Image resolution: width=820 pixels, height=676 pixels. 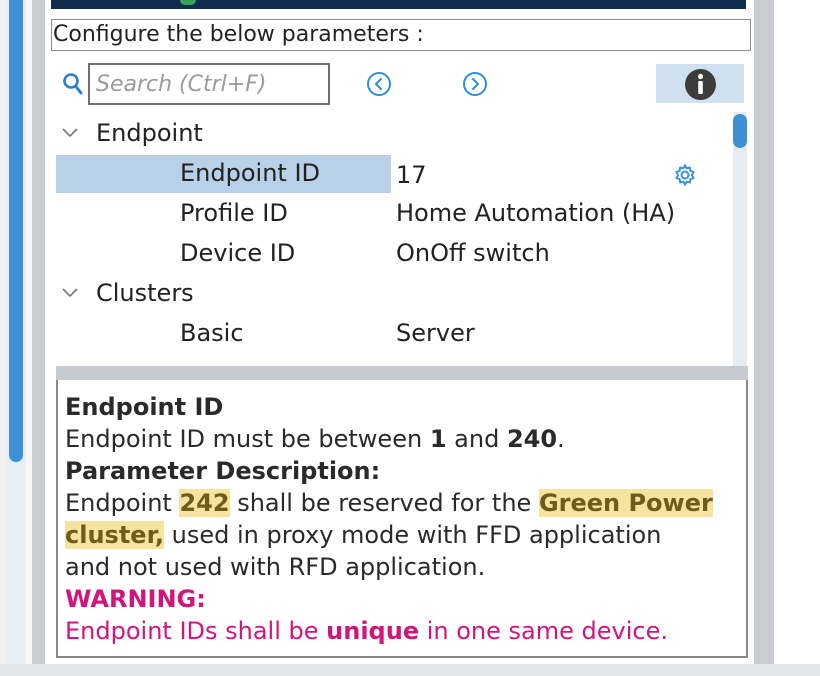 What do you see at coordinates (413, 535) in the screenshot?
I see `description-text: used in proxy mode with FFD application` at bounding box center [413, 535].